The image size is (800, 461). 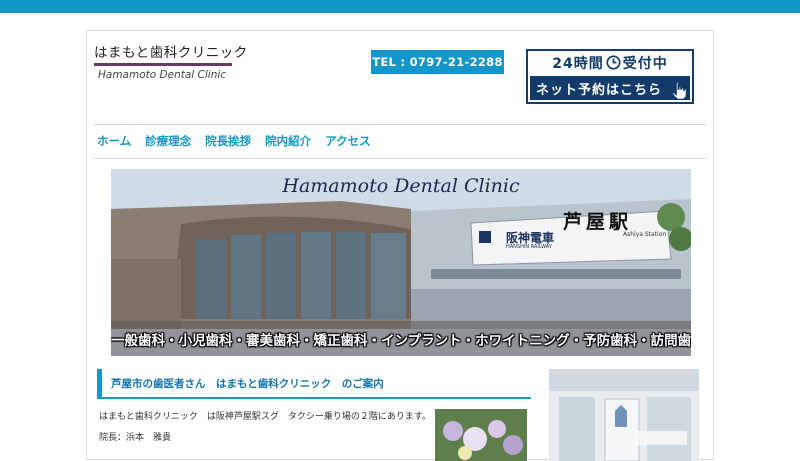 I want to click on nav-item-access: アクセス, so click(x=347, y=141).